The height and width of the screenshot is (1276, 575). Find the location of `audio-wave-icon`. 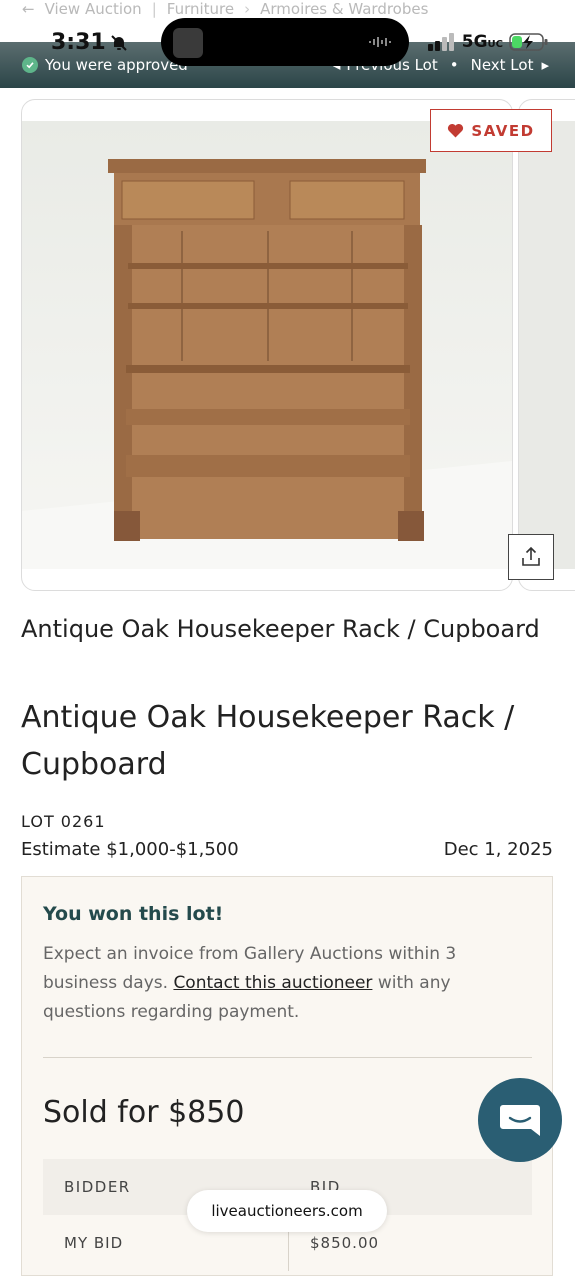

audio-wave-icon is located at coordinates (380, 42).